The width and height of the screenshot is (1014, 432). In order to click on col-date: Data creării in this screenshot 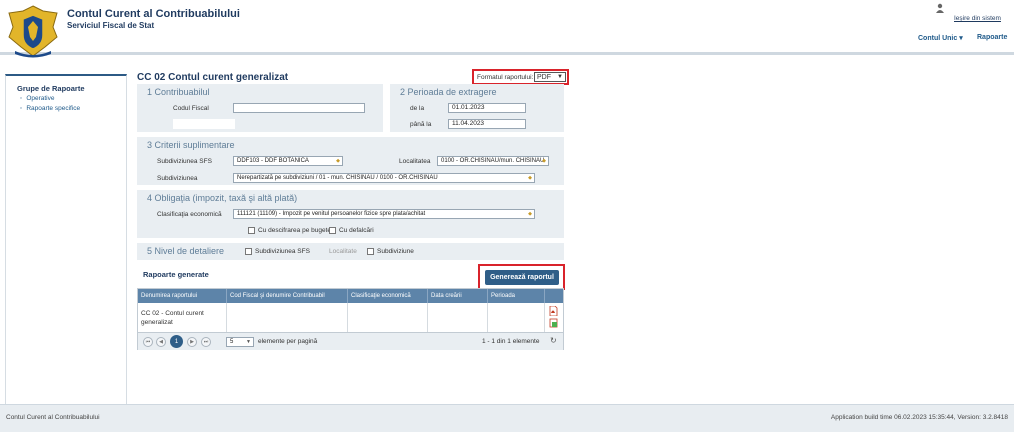, I will do `click(458, 296)`.